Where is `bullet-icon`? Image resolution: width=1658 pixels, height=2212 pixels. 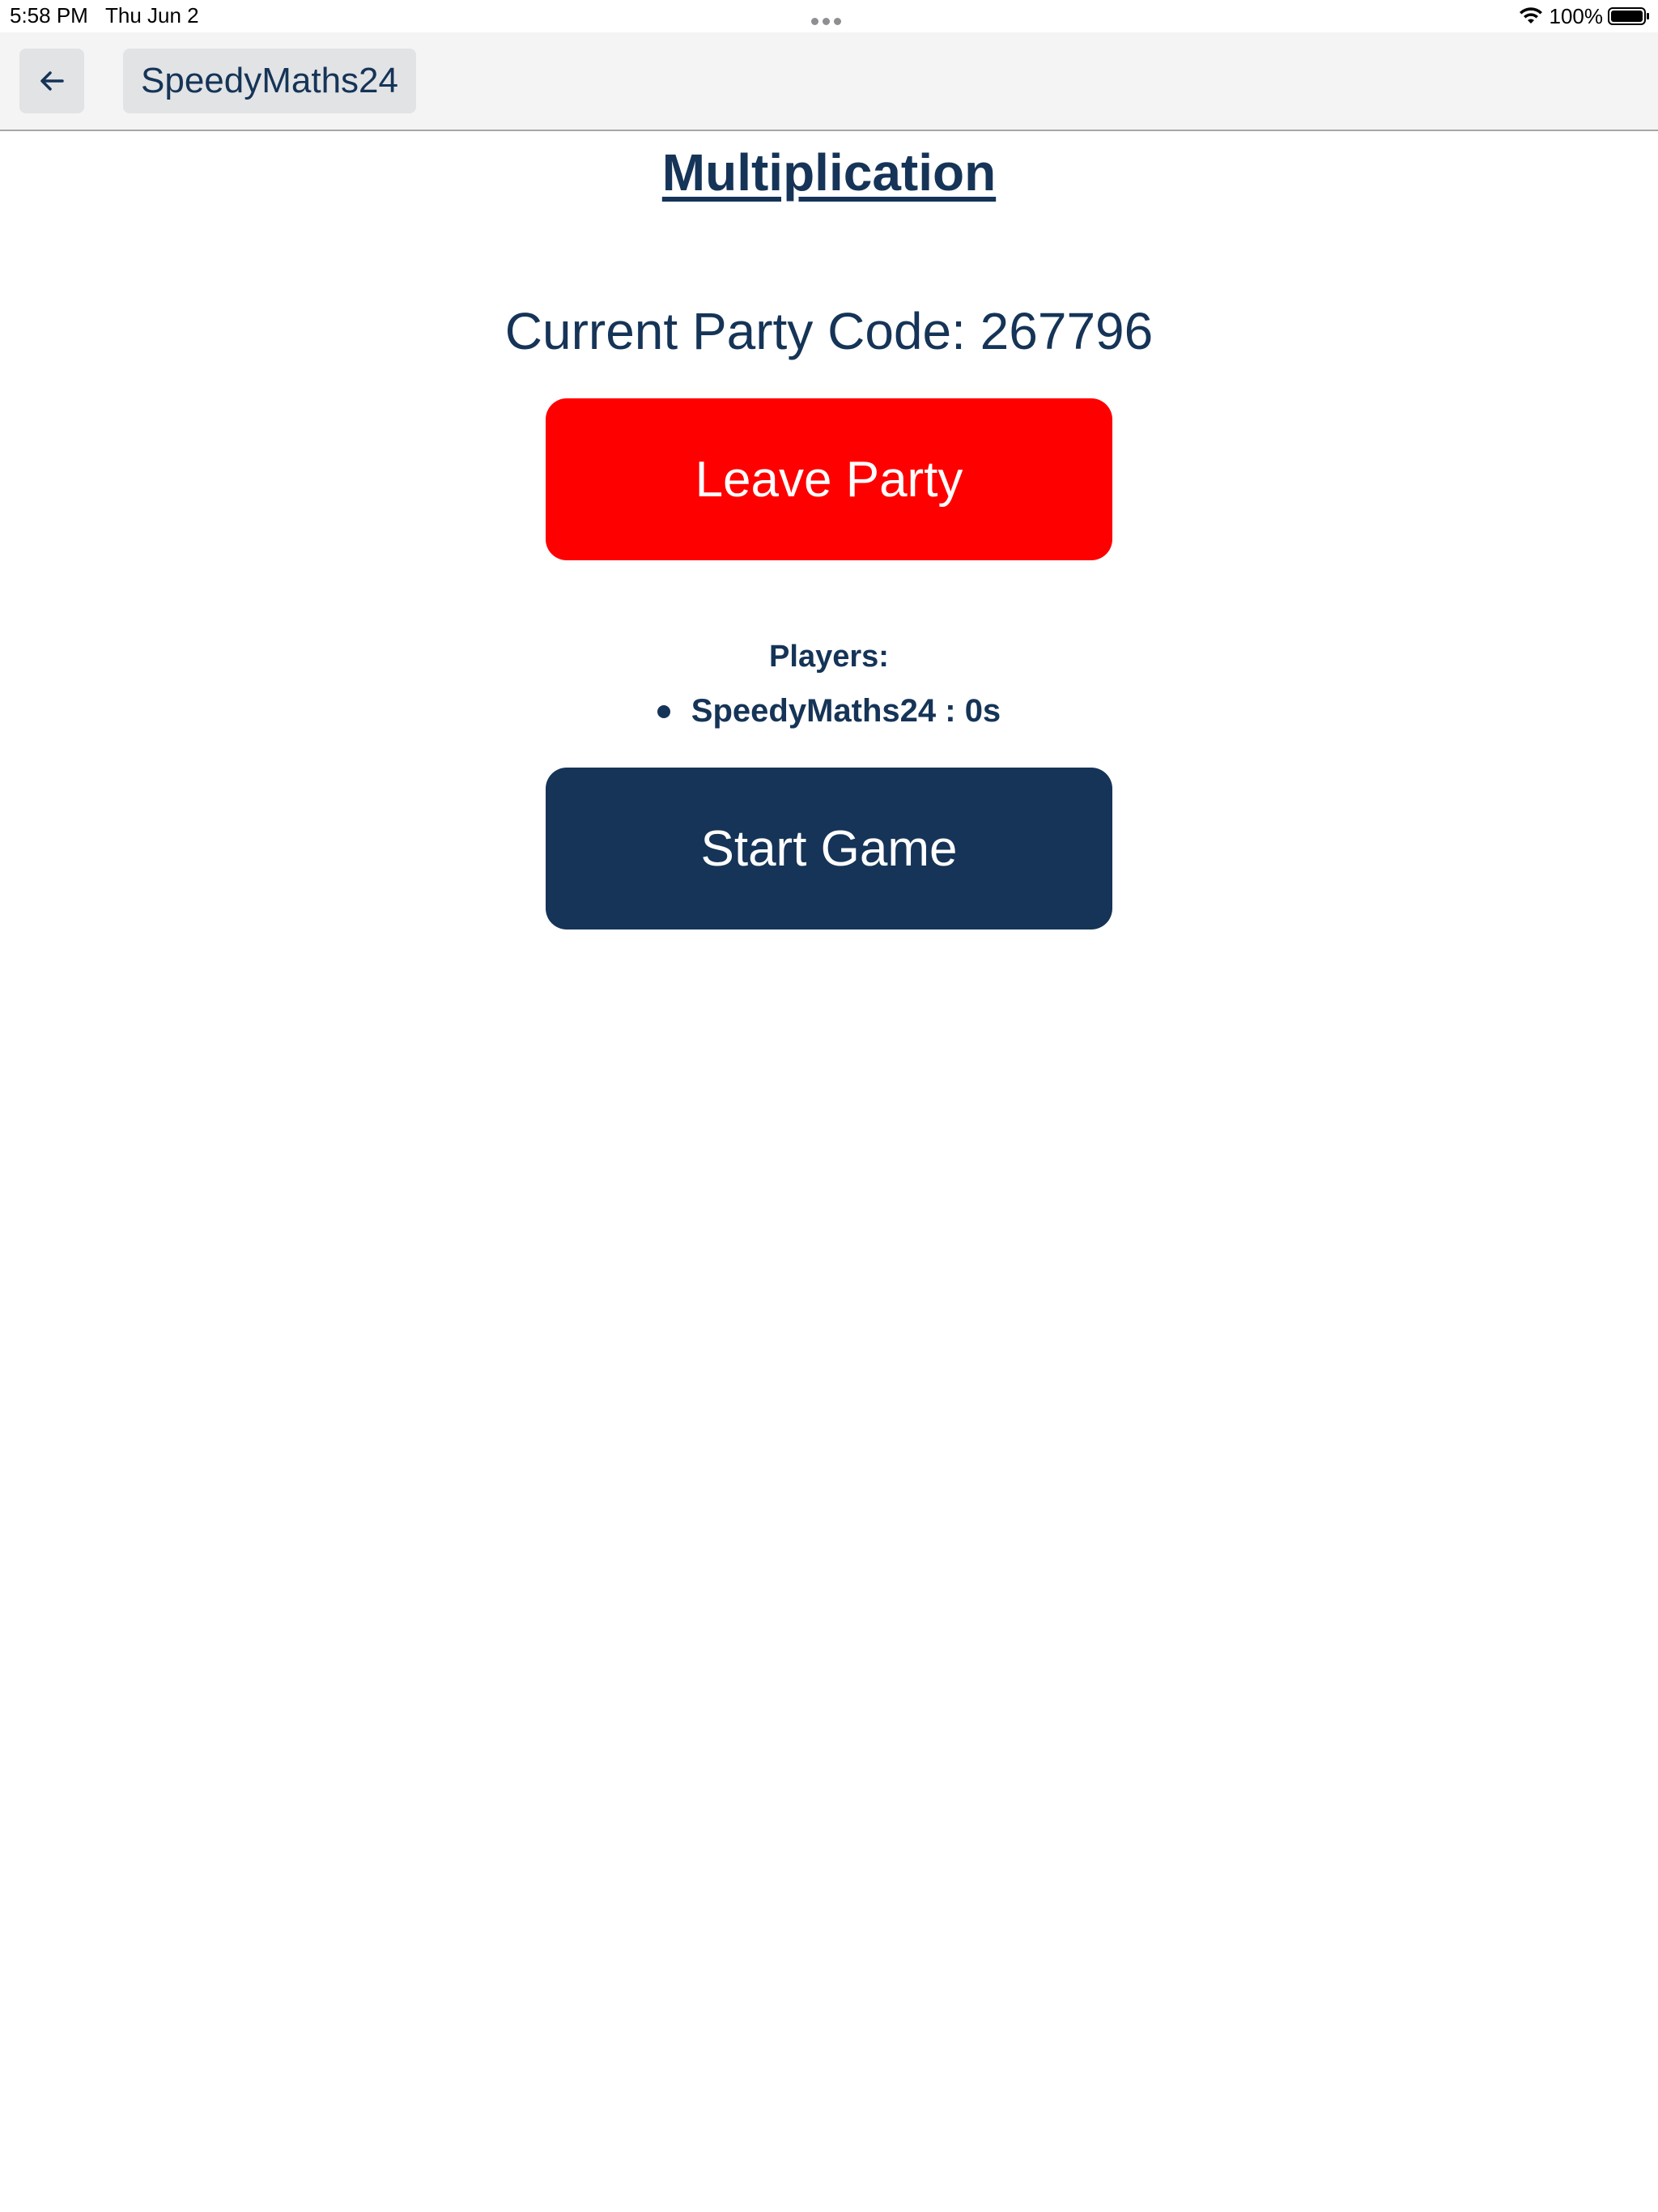
bullet-icon is located at coordinates (663, 711).